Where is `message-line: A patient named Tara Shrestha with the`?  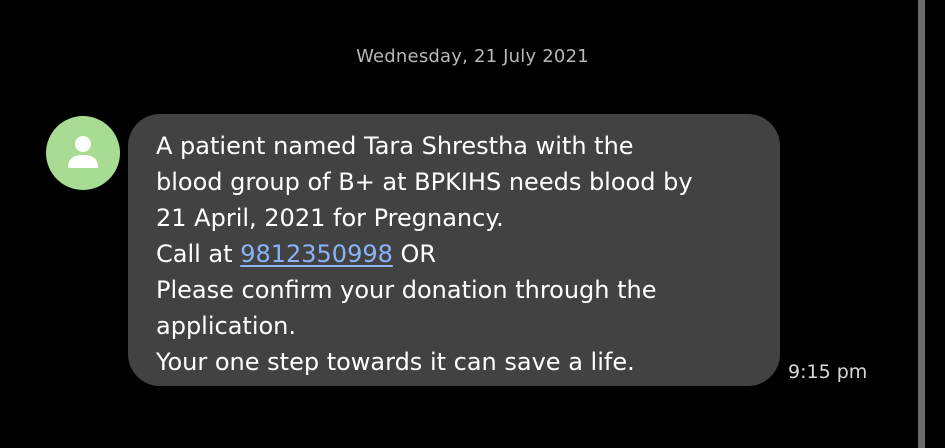 message-line: A patient named Tara Shrestha with the is located at coordinates (395, 146).